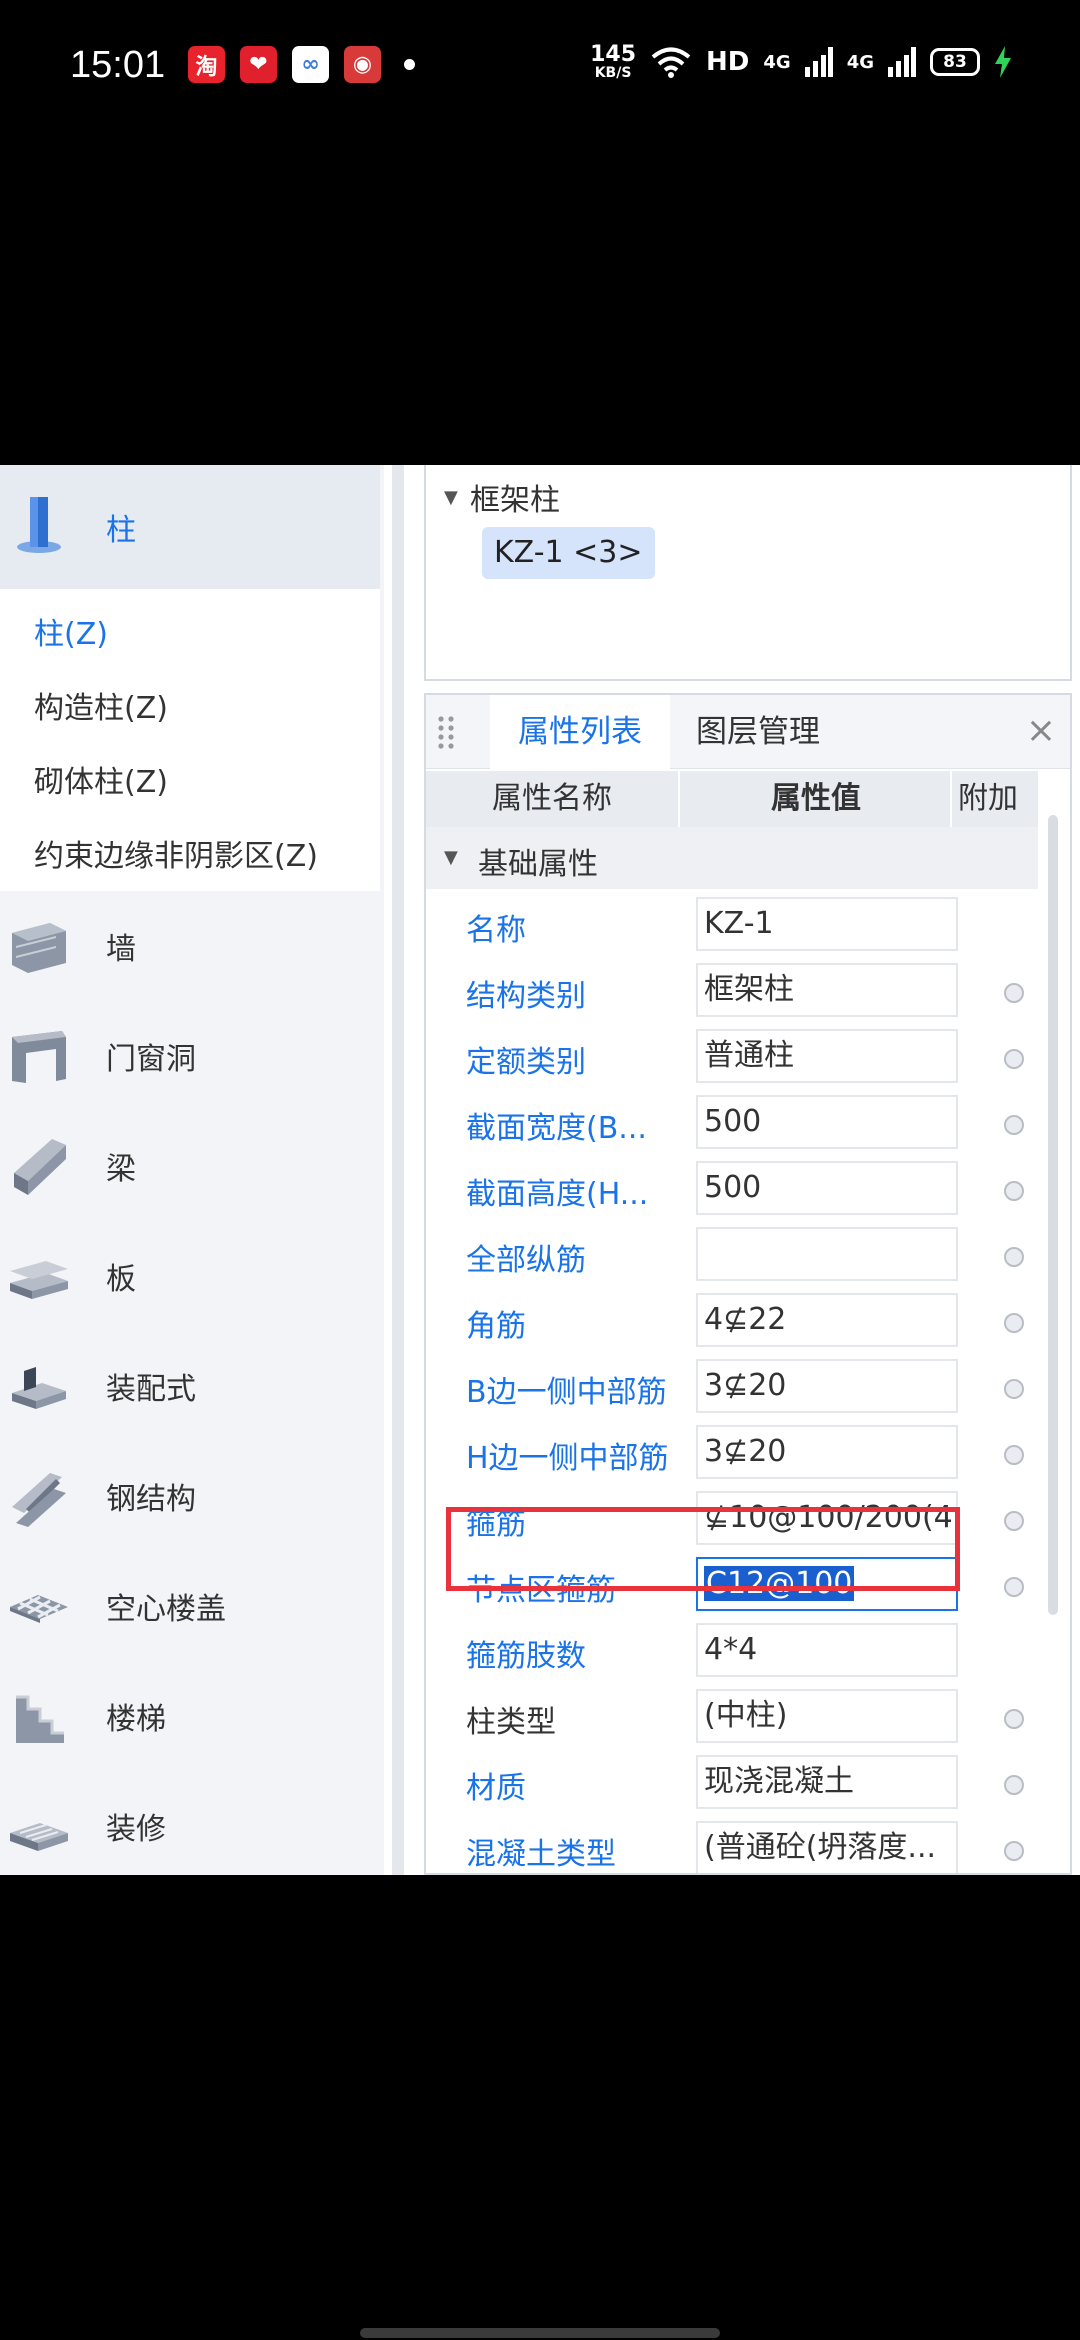 This screenshot has width=1080, height=2340. I want to click on taobao-icon: 淘, so click(206, 64).